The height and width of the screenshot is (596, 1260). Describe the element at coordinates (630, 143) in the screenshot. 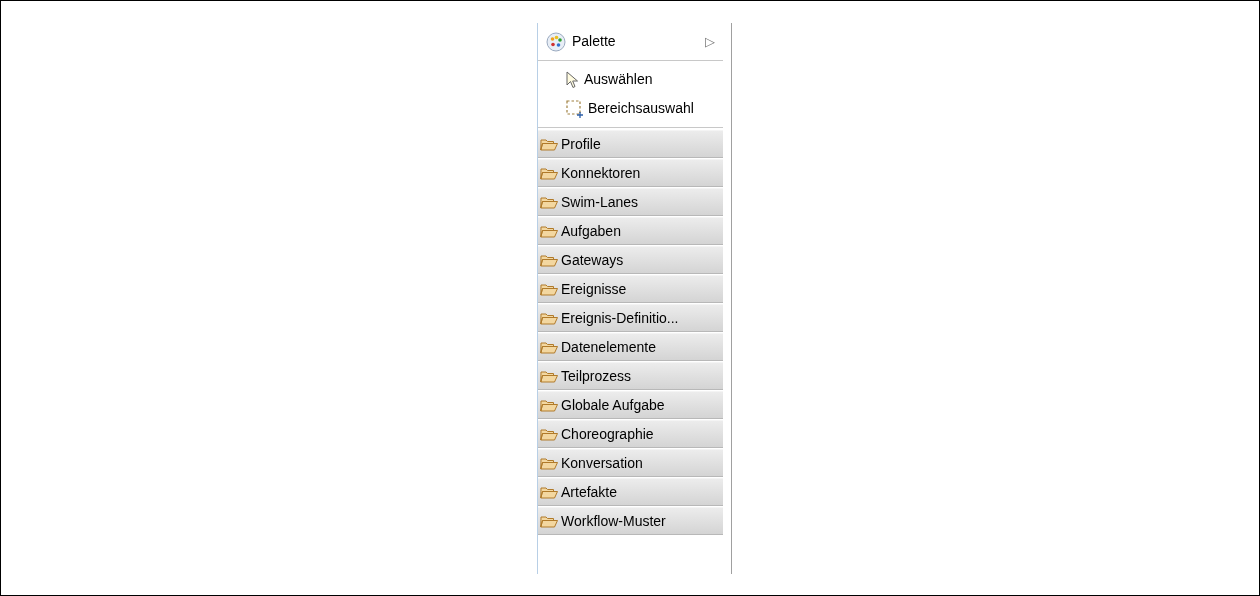

I see `palette-drawer: Profile` at that location.